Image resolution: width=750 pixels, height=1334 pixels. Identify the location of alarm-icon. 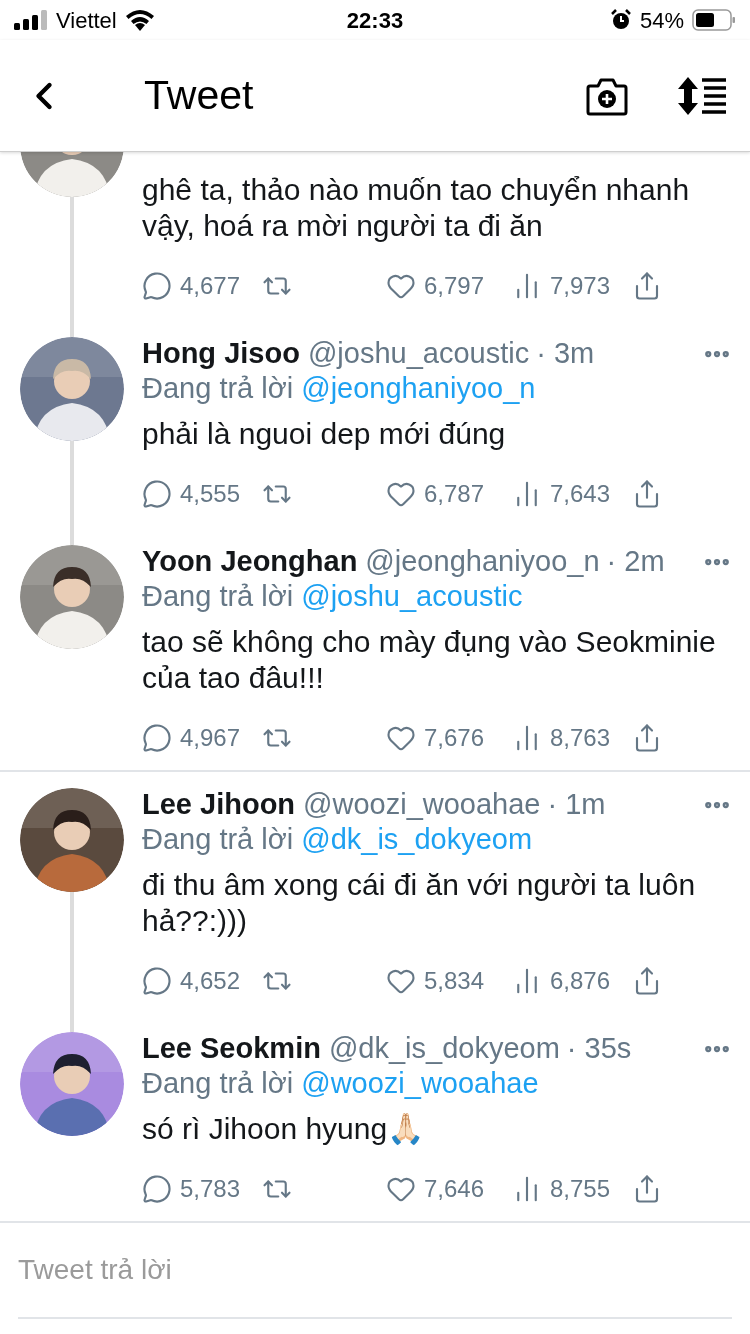
(620, 20).